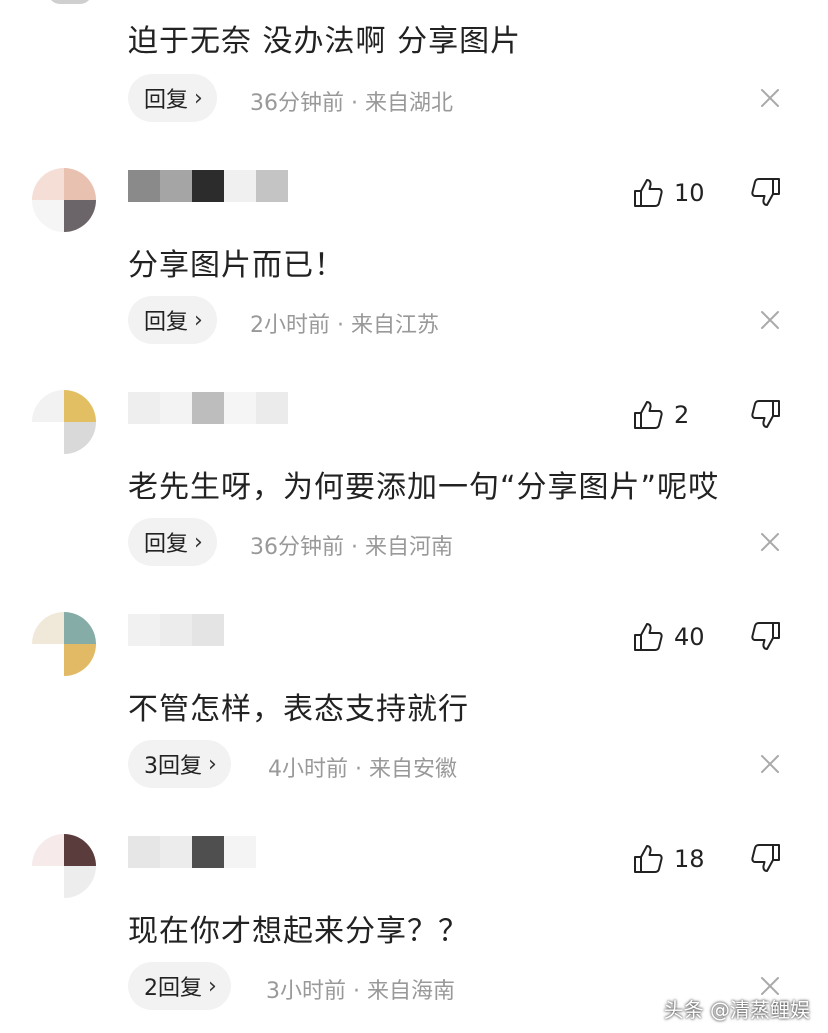 The image size is (828, 1033). I want to click on like-count: 2, so click(682, 415).